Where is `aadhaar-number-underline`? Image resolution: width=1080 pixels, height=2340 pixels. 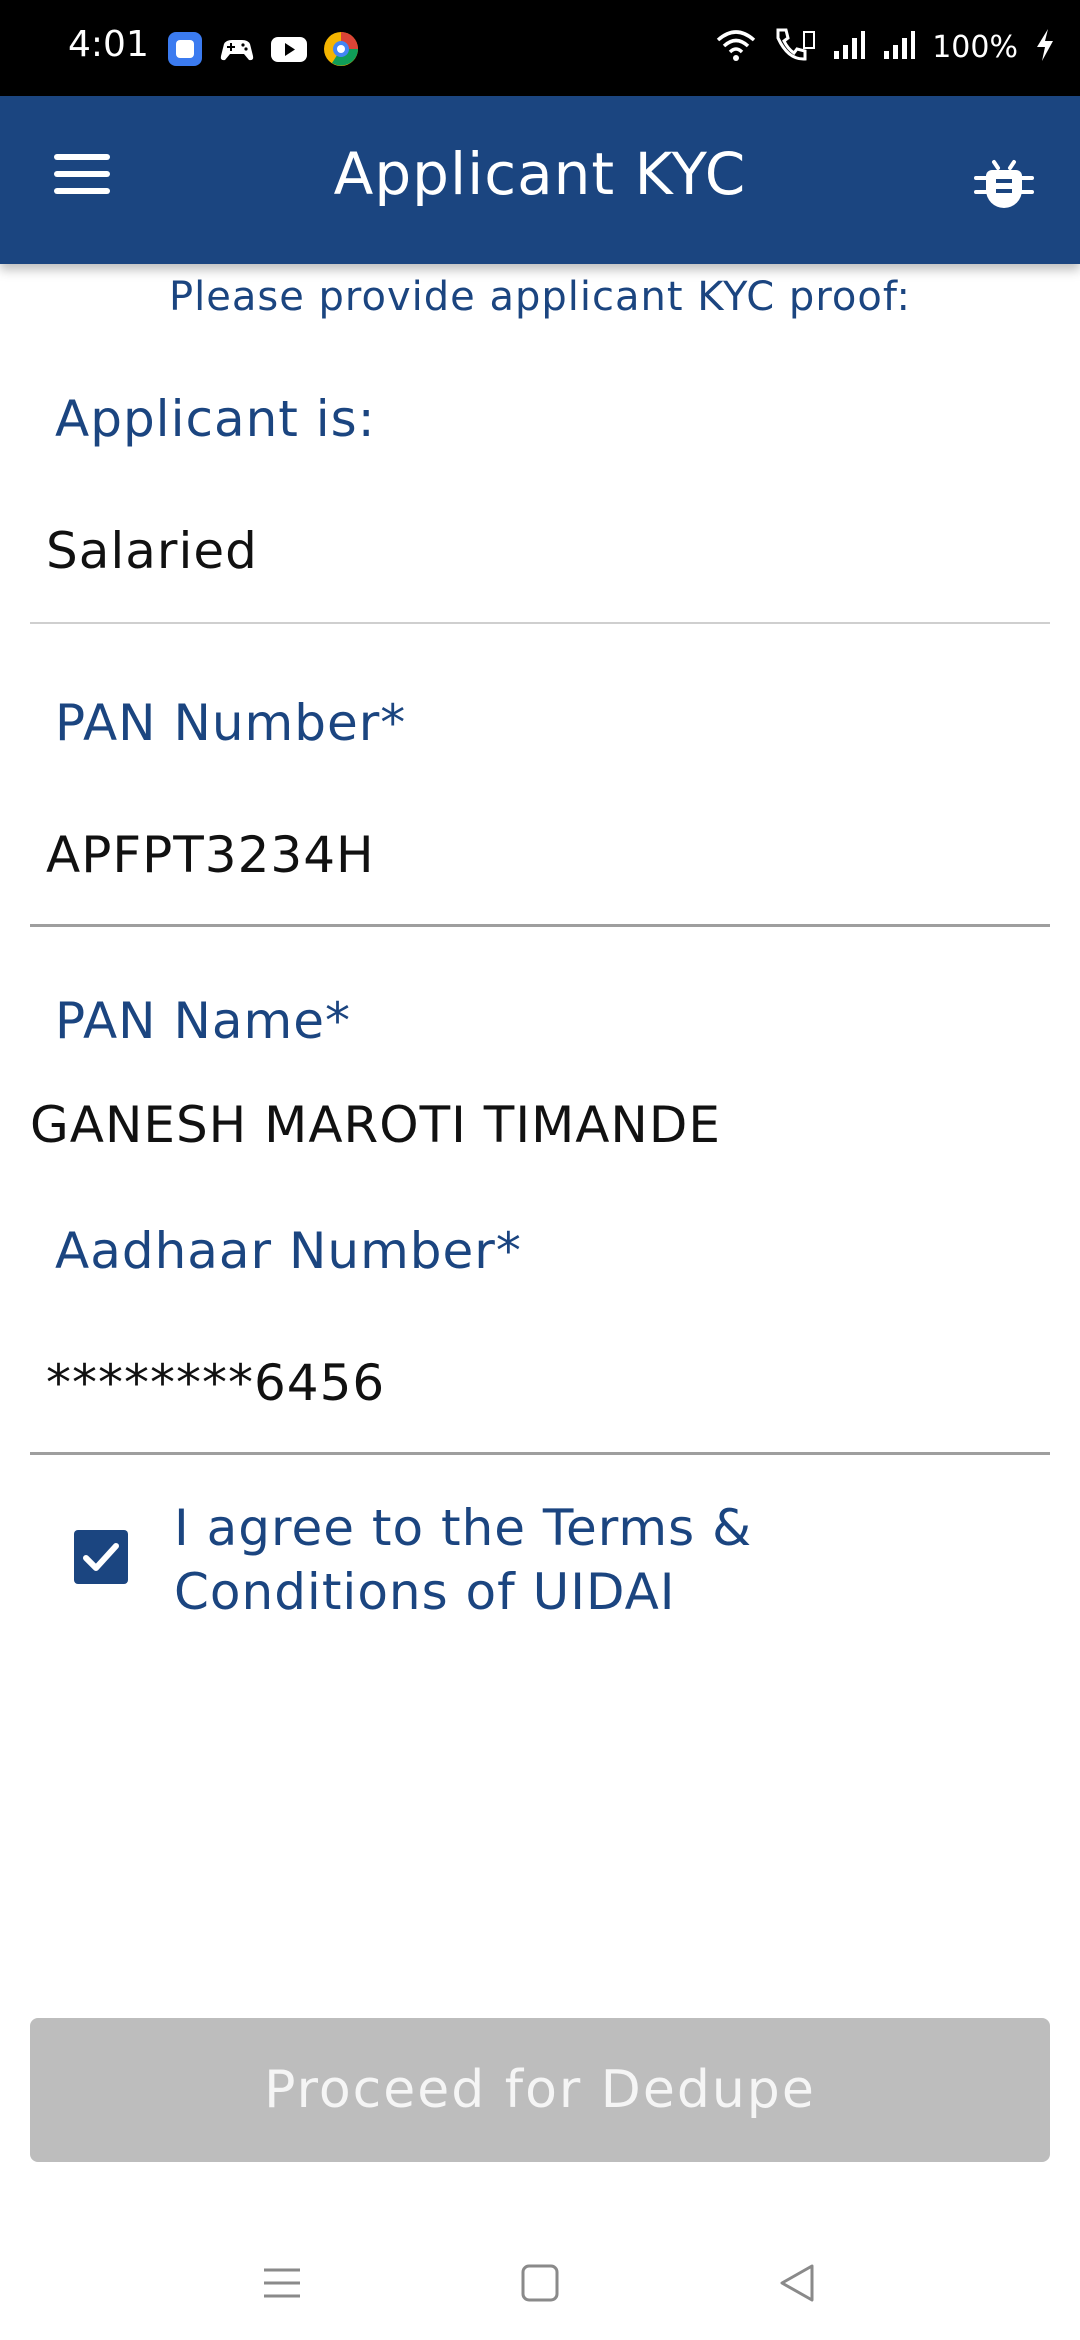
aadhaar-number-underline is located at coordinates (540, 1453).